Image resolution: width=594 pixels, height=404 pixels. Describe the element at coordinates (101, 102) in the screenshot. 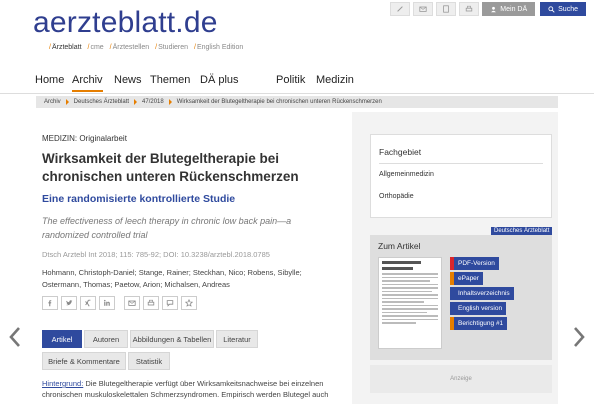

I see `breadcrumb-deutsches-aerzteblatt: Deutsches Ärzteblatt` at that location.